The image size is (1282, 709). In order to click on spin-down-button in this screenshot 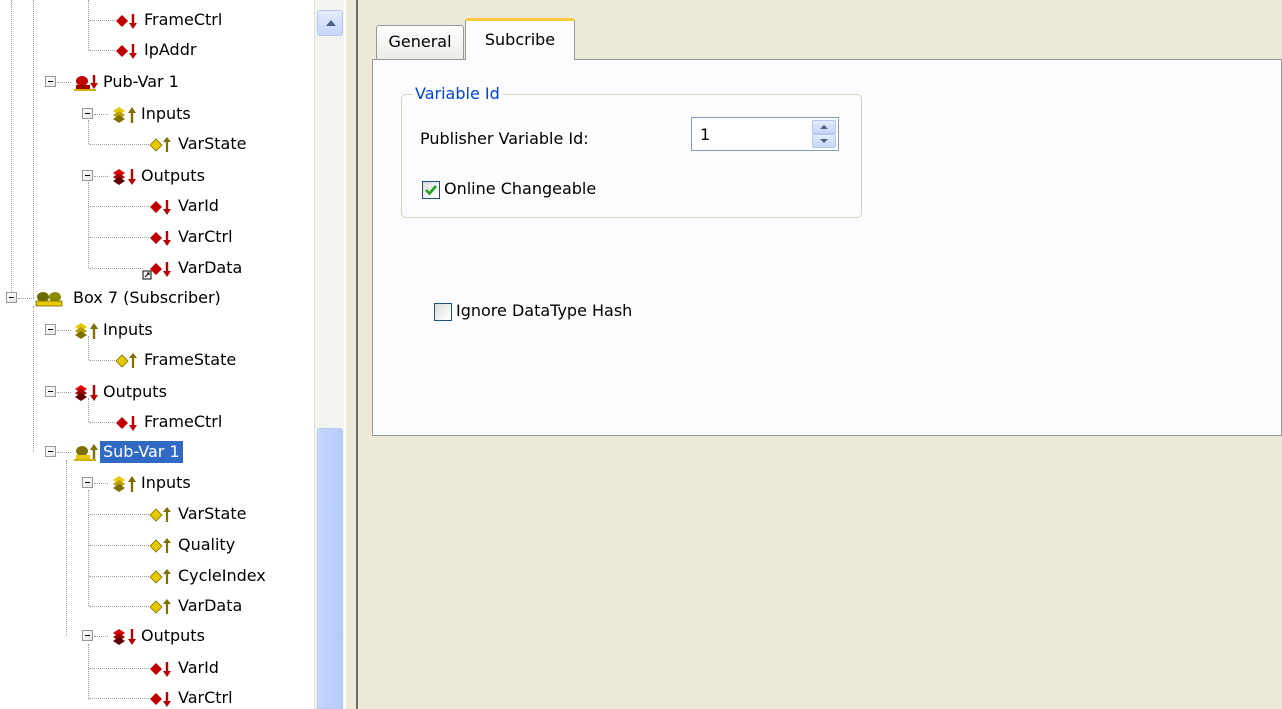, I will do `click(824, 141)`.